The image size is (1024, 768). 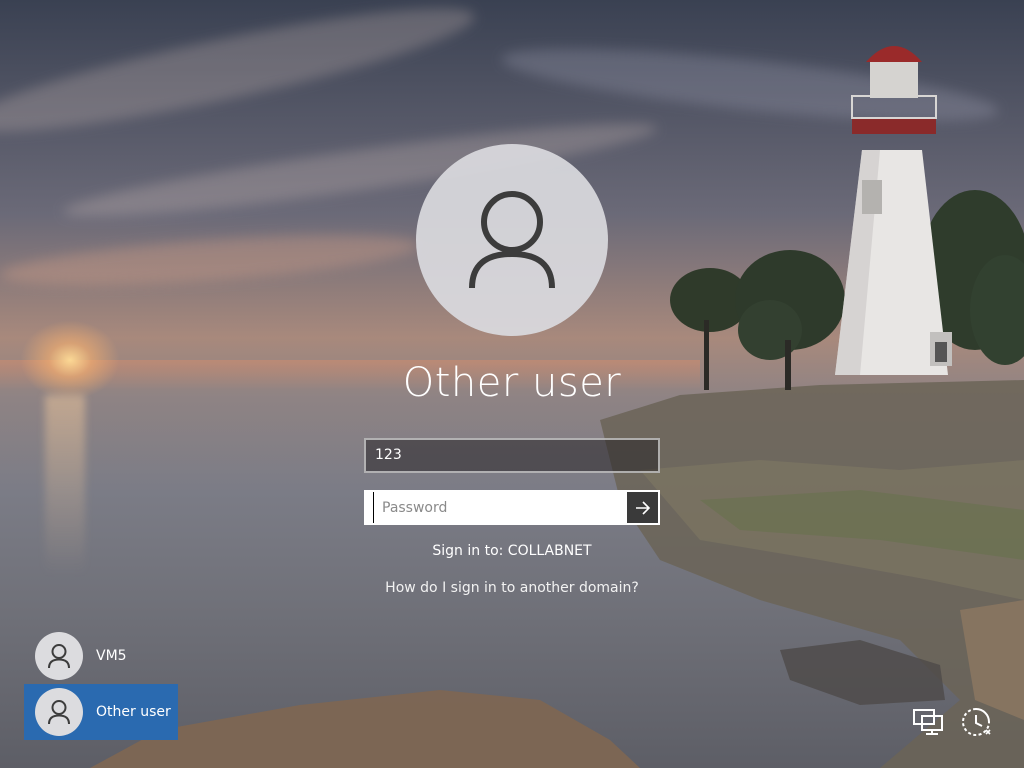 I want to click on domain-help-link: How do I sign in to another domain?, so click(x=512, y=588).